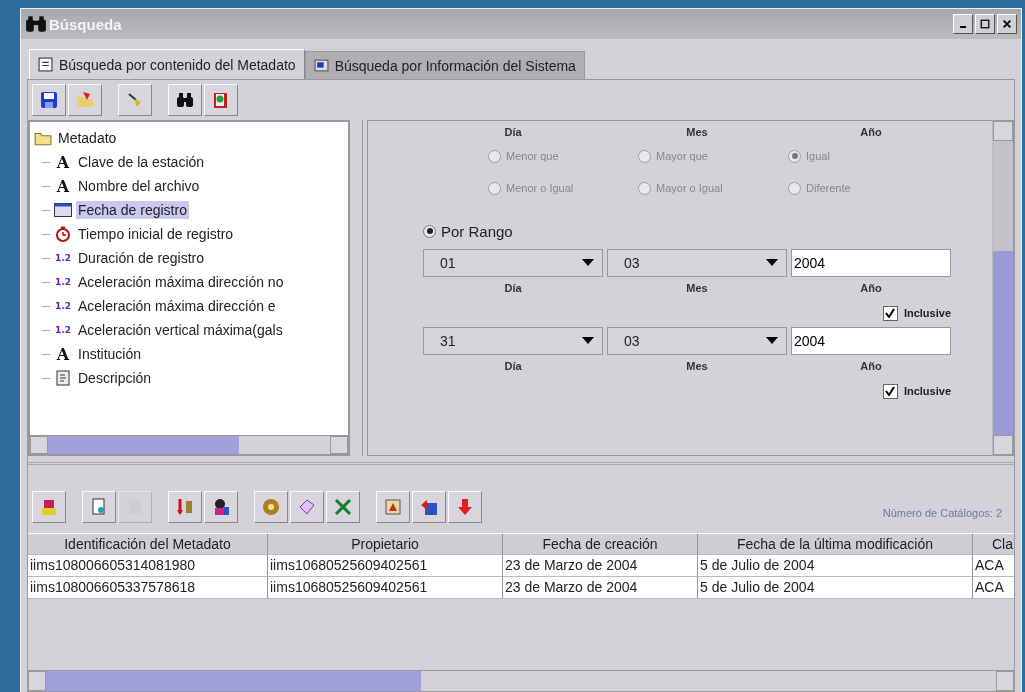  I want to click on tree-item: Aceleración máxima dirección no, so click(181, 282).